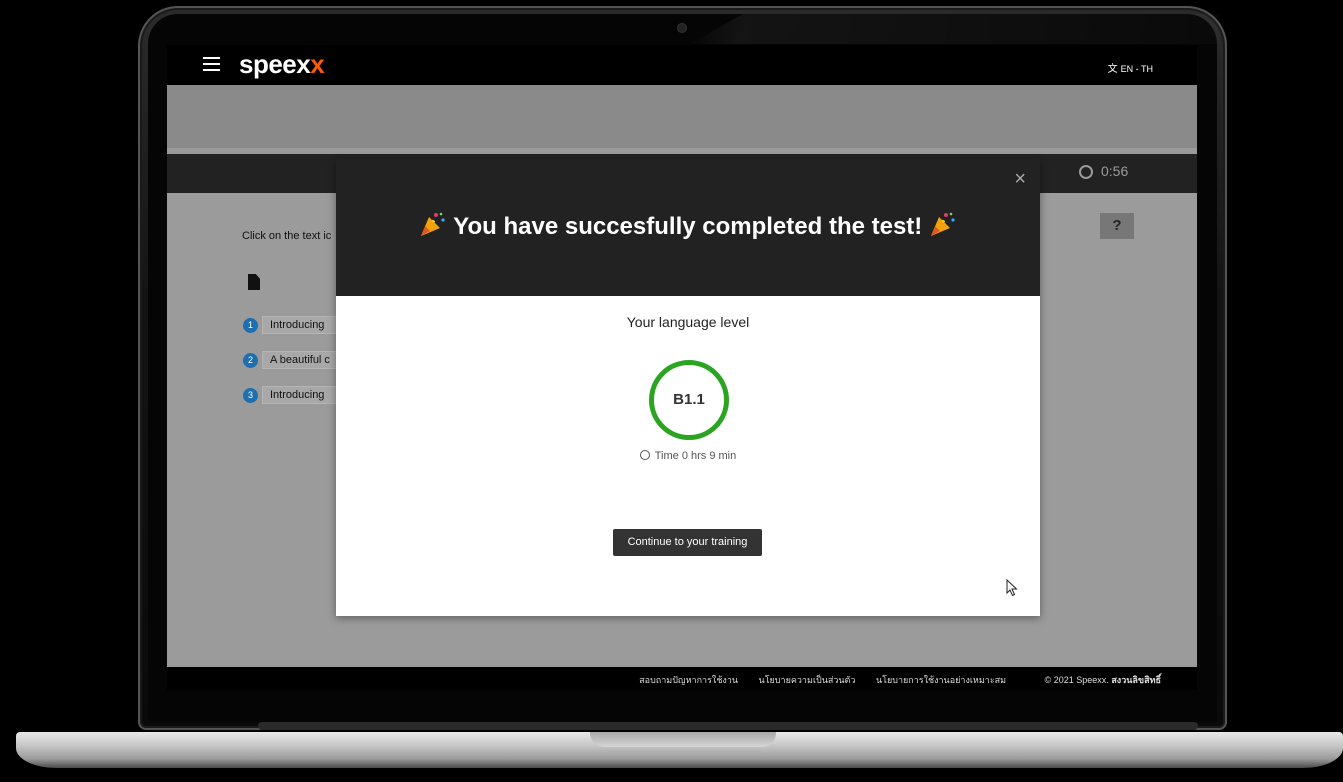 The width and height of the screenshot is (1343, 782). What do you see at coordinates (955, 29) in the screenshot?
I see `screen-glare` at bounding box center [955, 29].